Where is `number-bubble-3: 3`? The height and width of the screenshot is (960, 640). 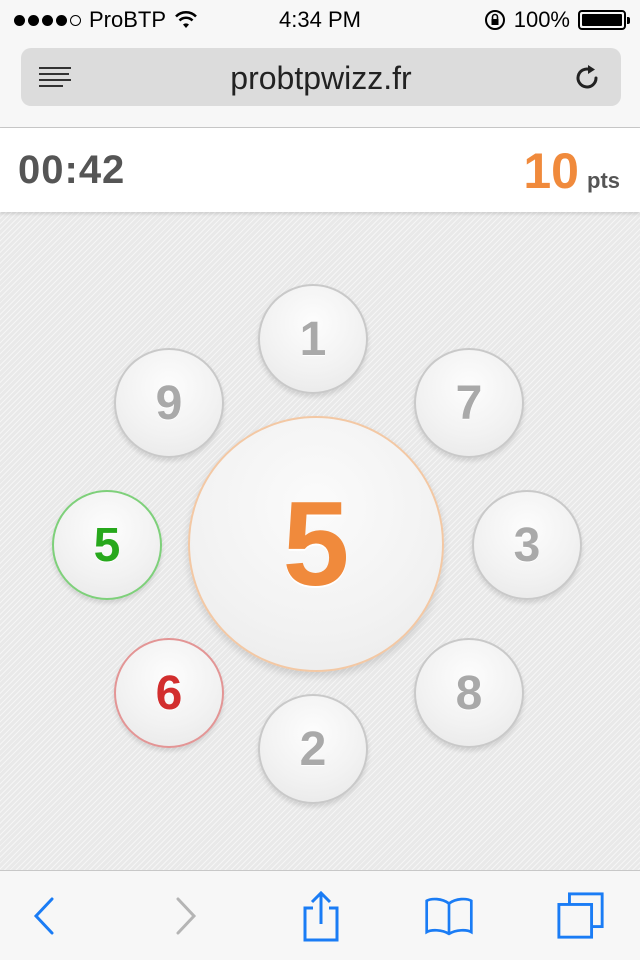
number-bubble-3: 3 is located at coordinates (527, 545).